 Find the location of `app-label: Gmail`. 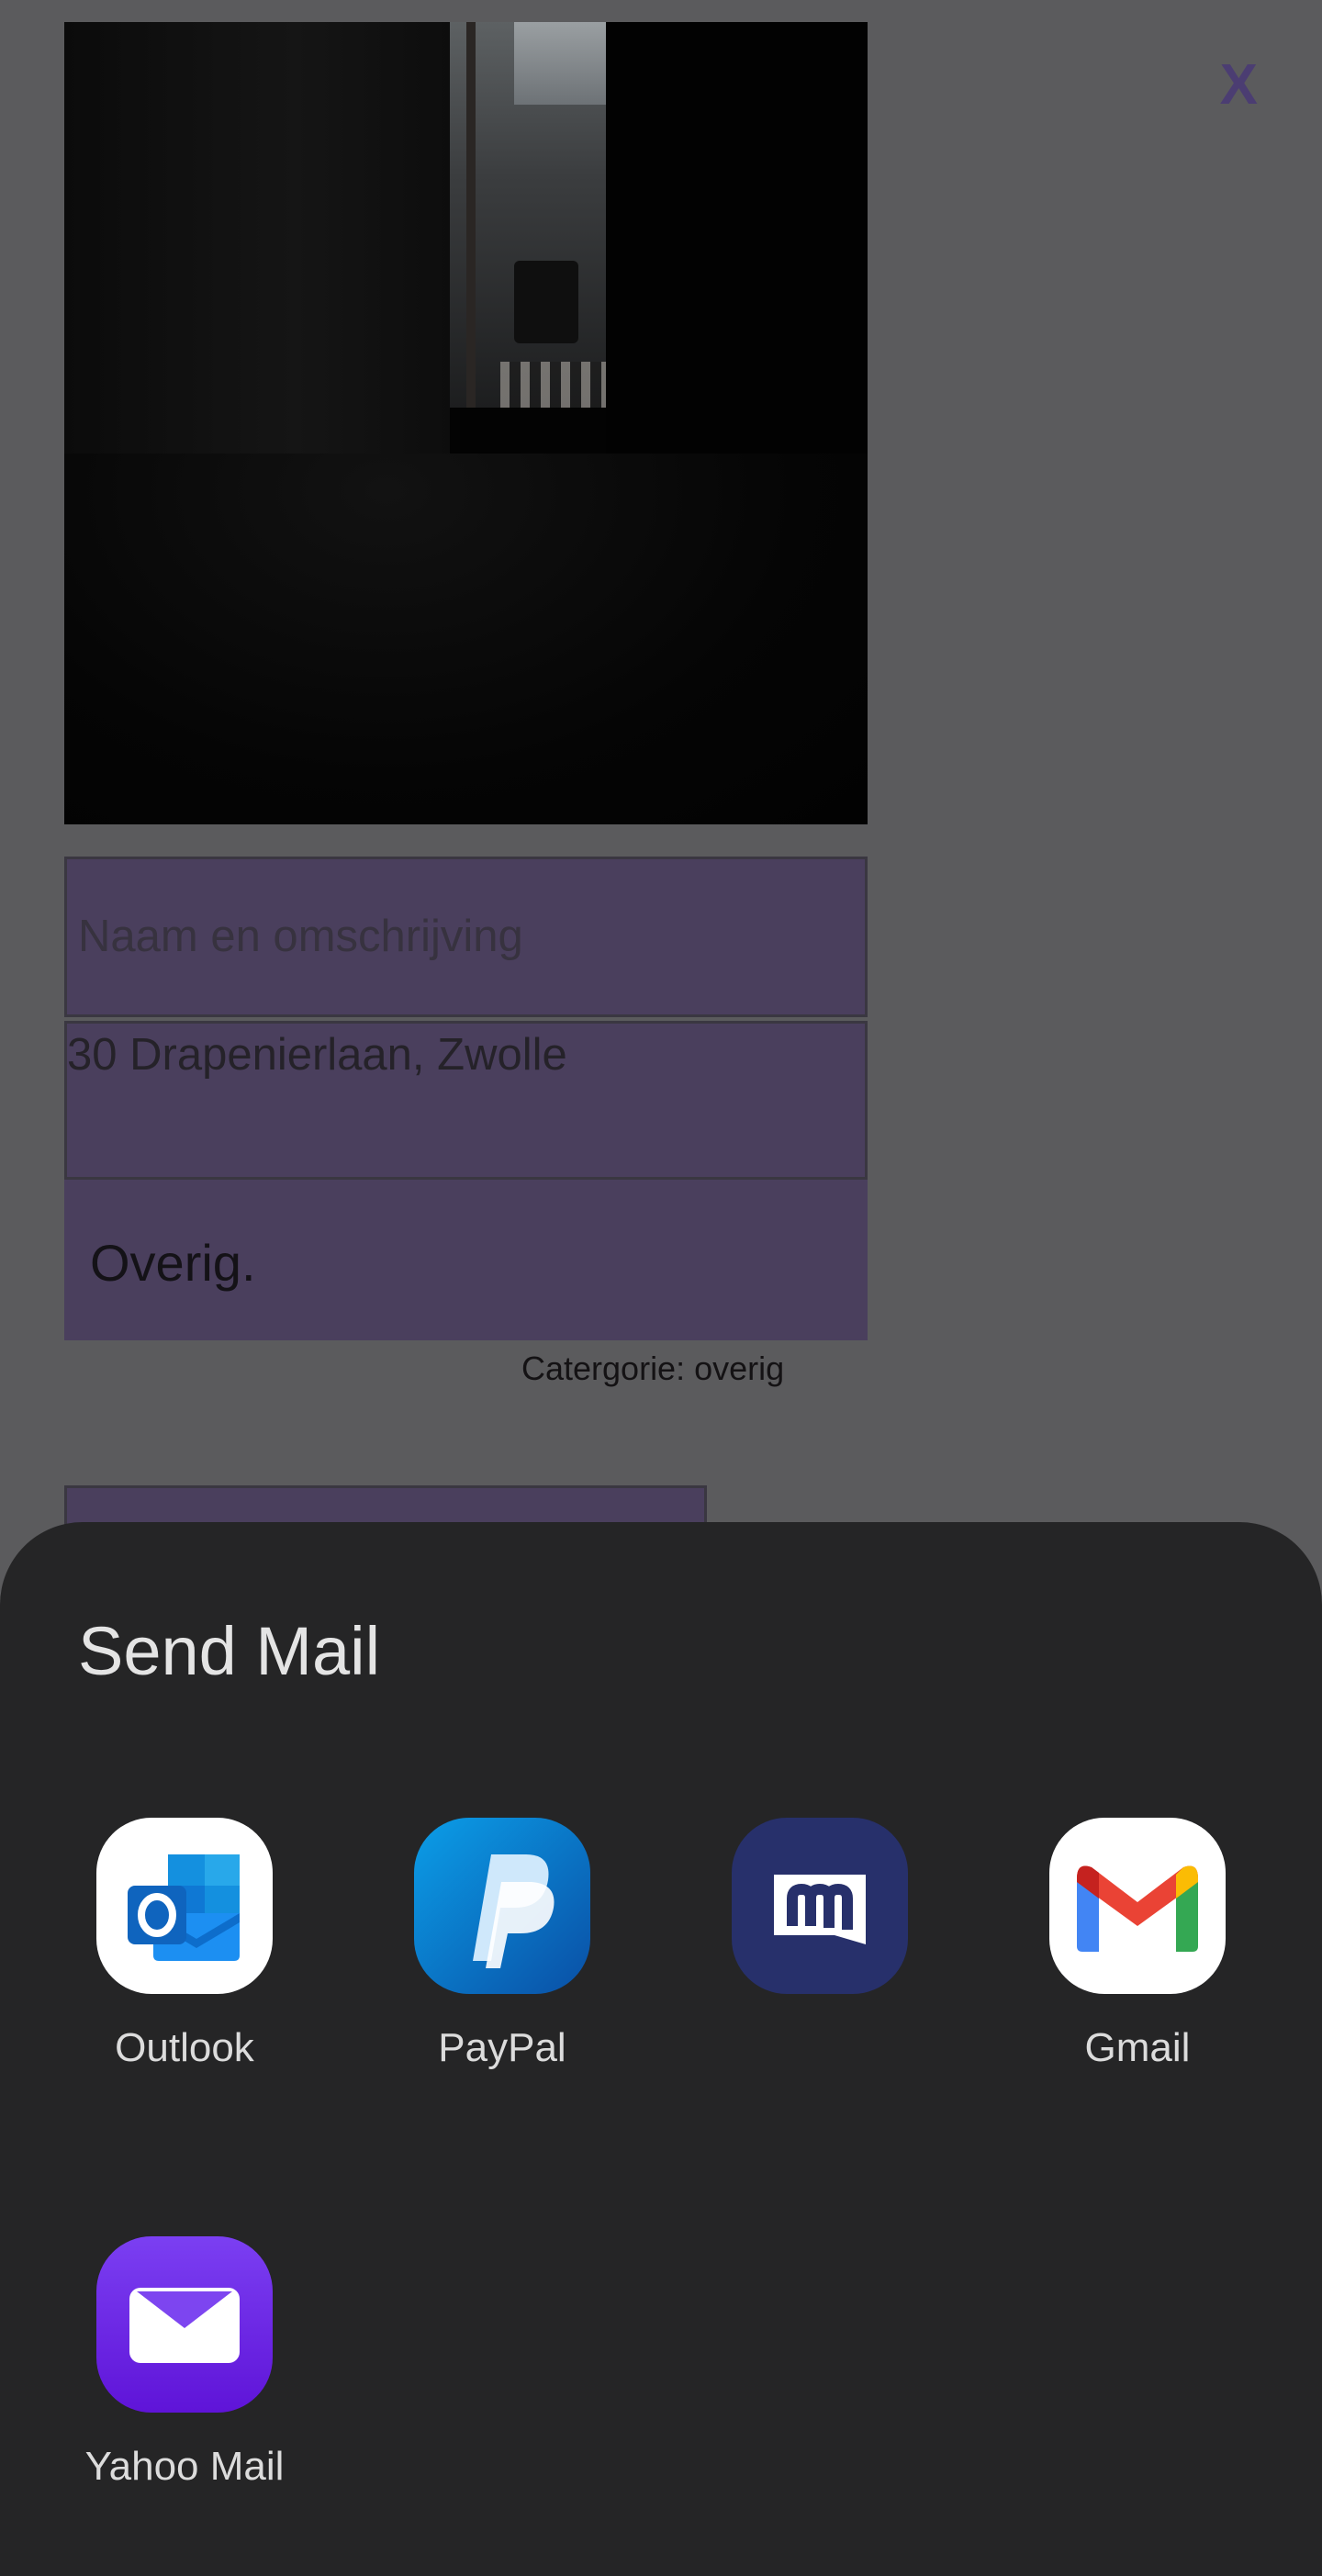

app-label: Gmail is located at coordinates (1137, 2047).